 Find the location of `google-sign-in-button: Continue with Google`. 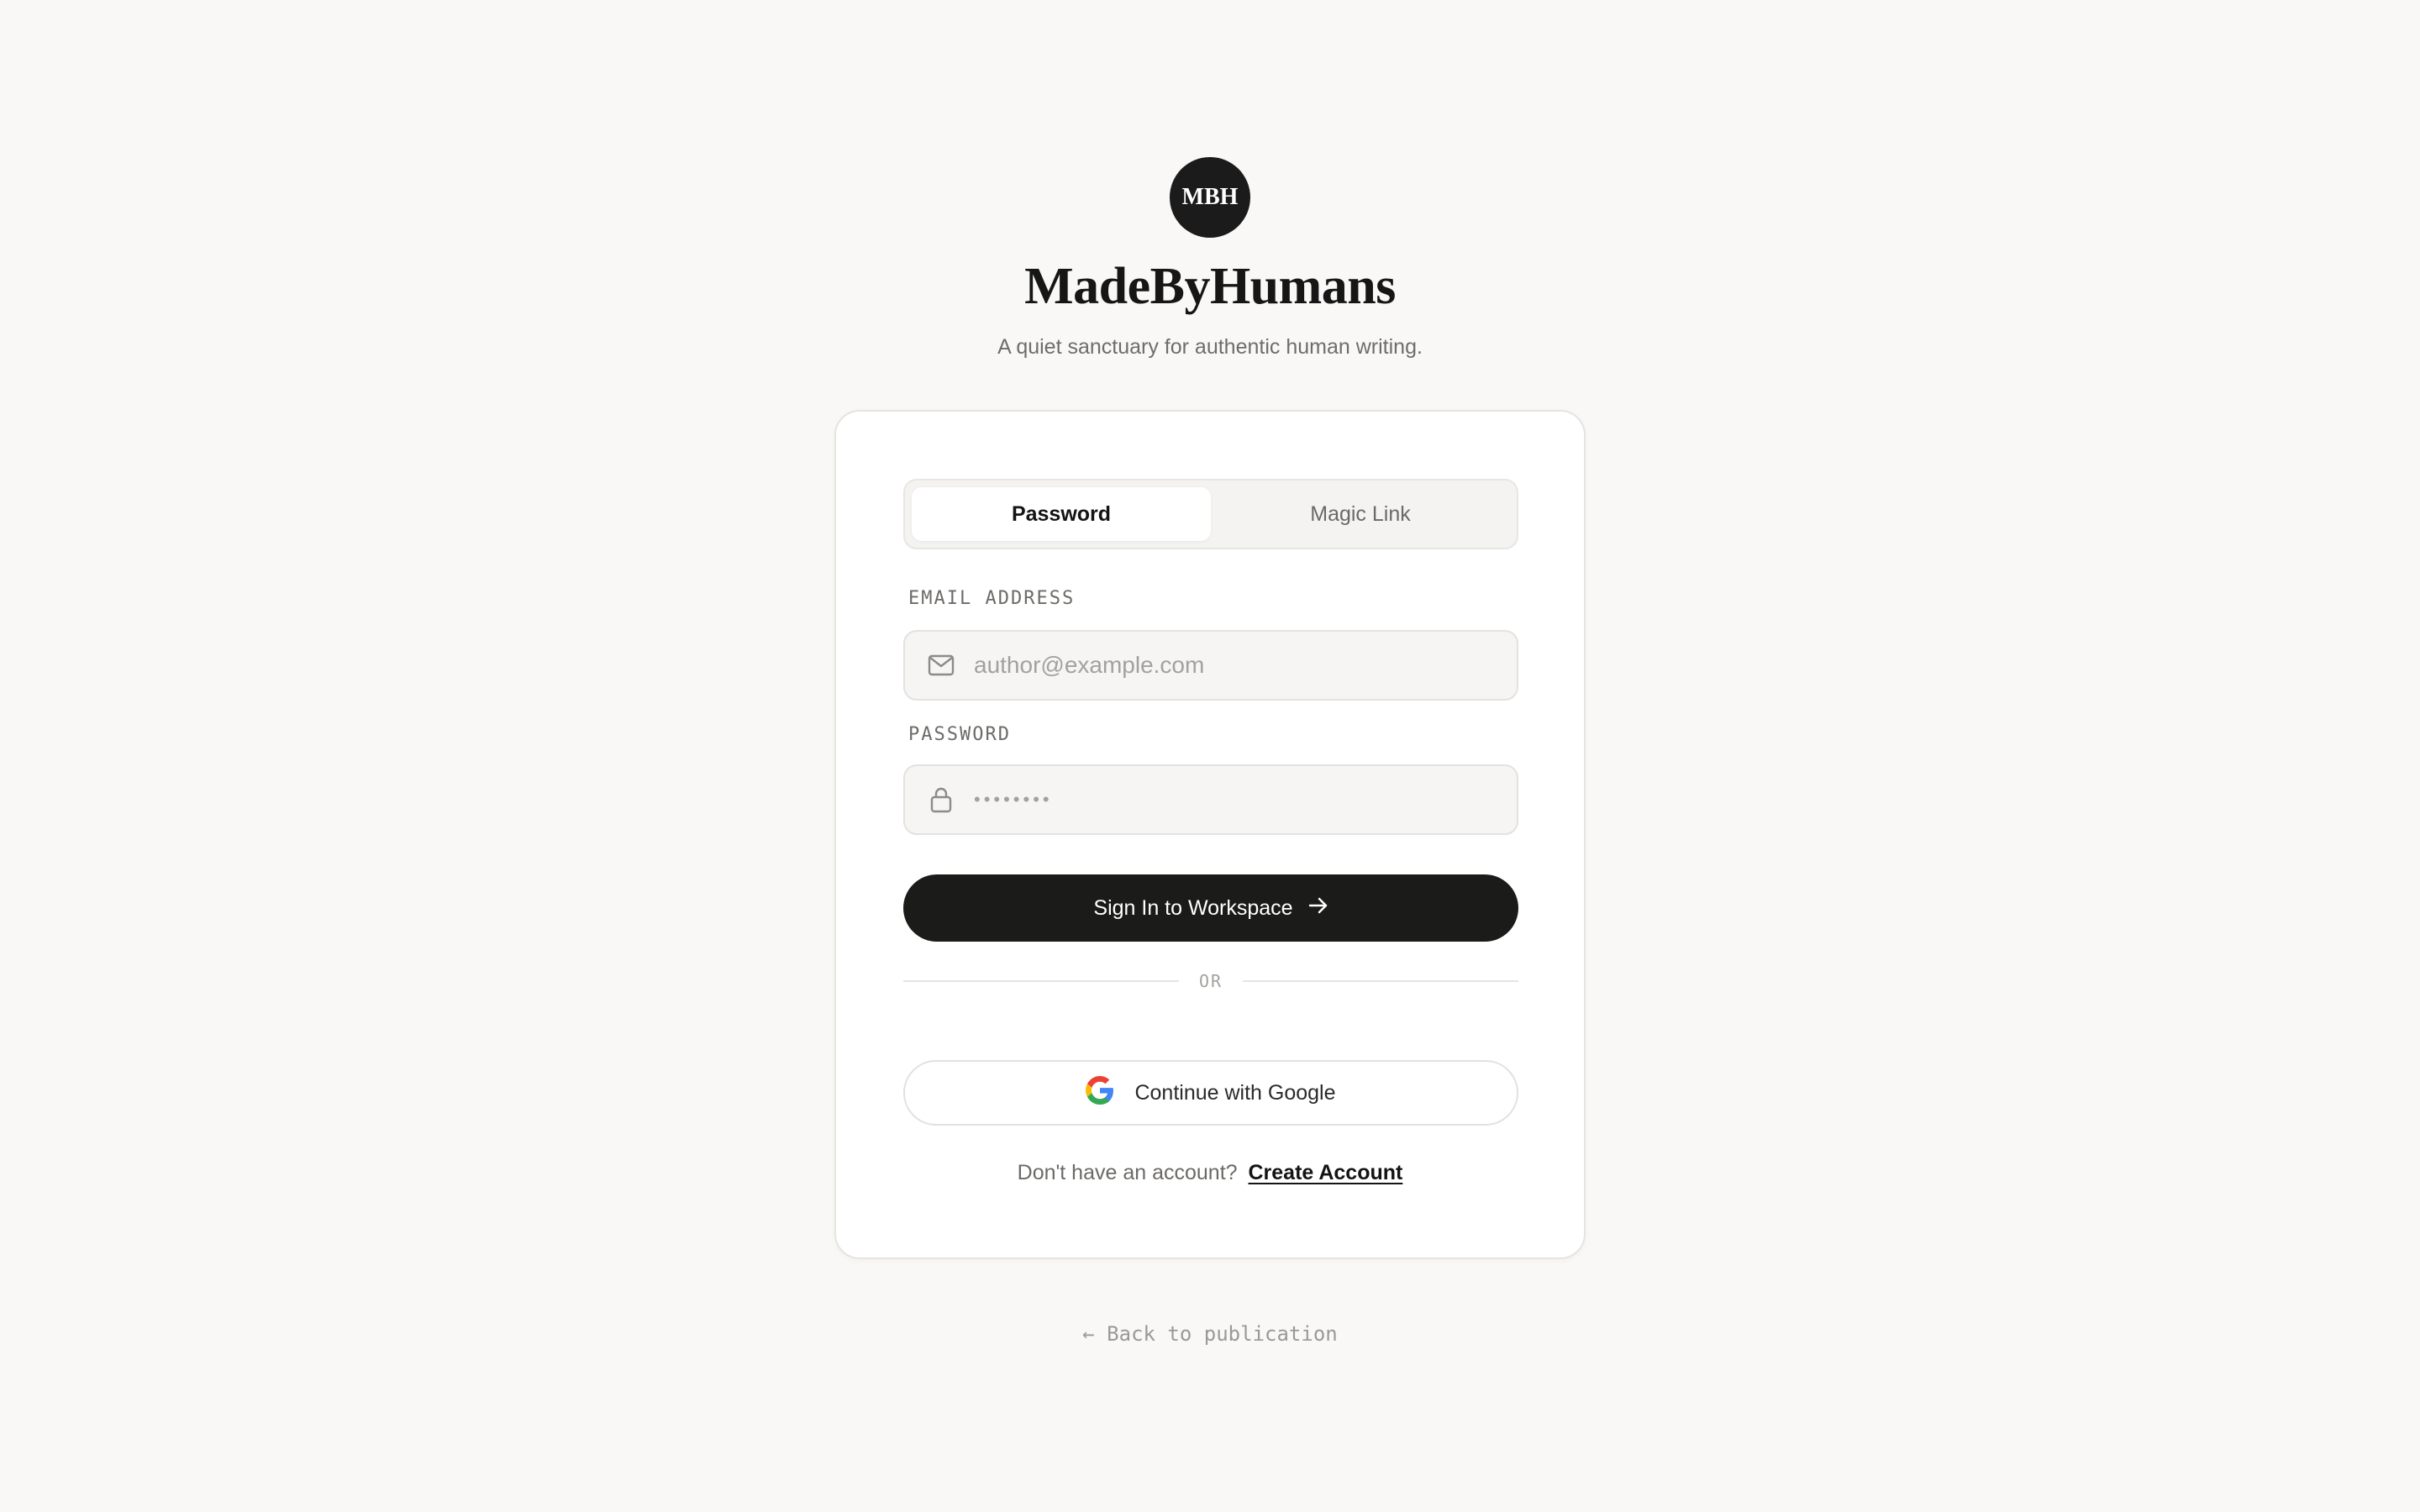

google-sign-in-button: Continue with Google is located at coordinates (1210, 1093).